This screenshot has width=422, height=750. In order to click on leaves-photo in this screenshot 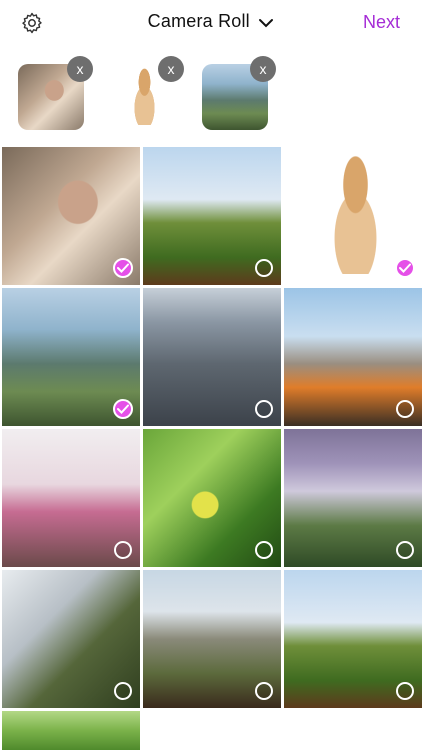, I will do `click(71, 730)`.